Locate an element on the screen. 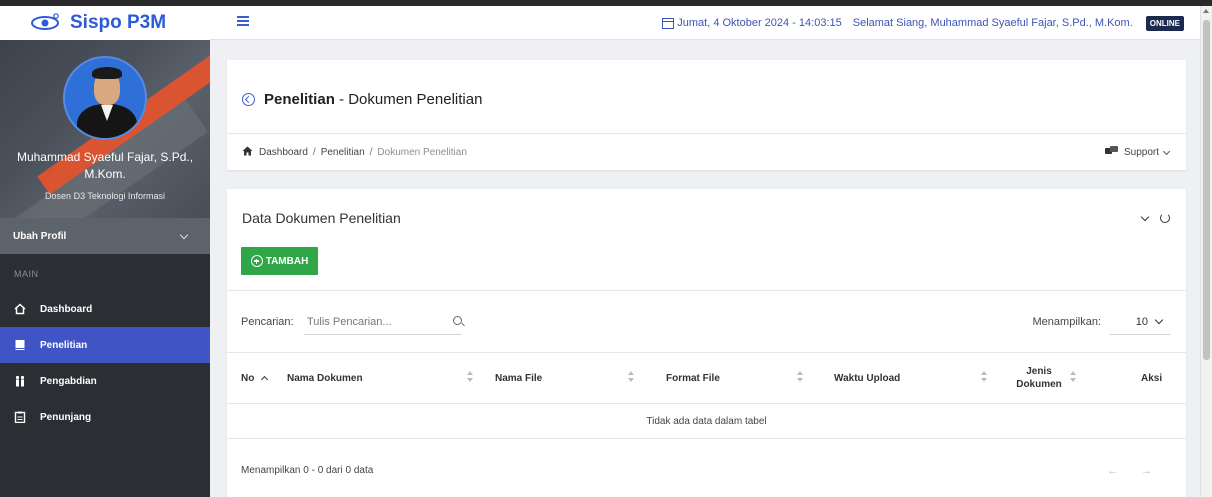 This screenshot has height=497, width=1212. column-header-no: No is located at coordinates (255, 378).